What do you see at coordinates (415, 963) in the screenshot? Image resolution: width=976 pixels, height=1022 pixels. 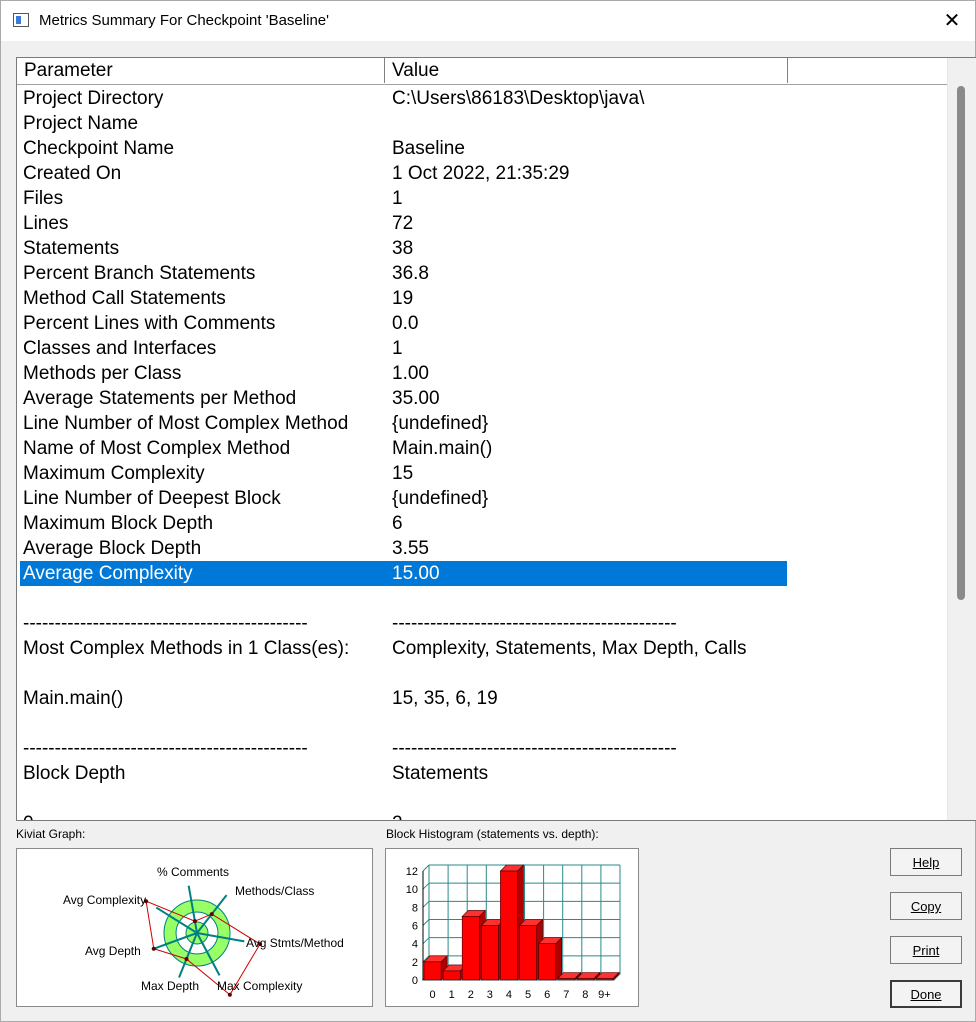 I see `histogram-y-tick-label: 2` at bounding box center [415, 963].